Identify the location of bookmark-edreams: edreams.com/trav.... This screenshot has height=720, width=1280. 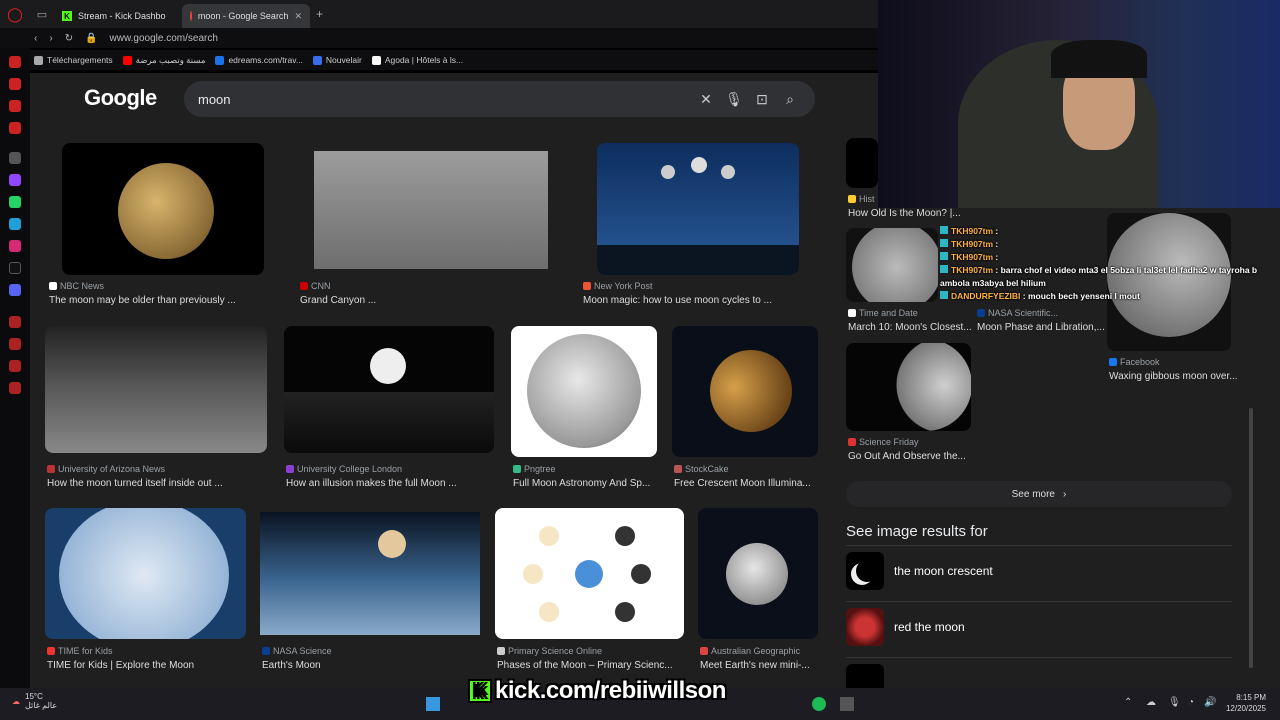
(259, 60).